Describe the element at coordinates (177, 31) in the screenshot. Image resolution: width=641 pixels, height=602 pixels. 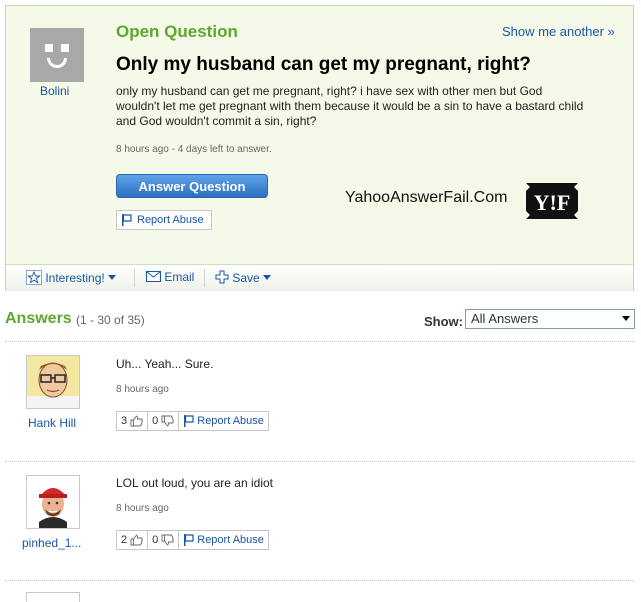
I see `question-status-label: Open Question` at that location.